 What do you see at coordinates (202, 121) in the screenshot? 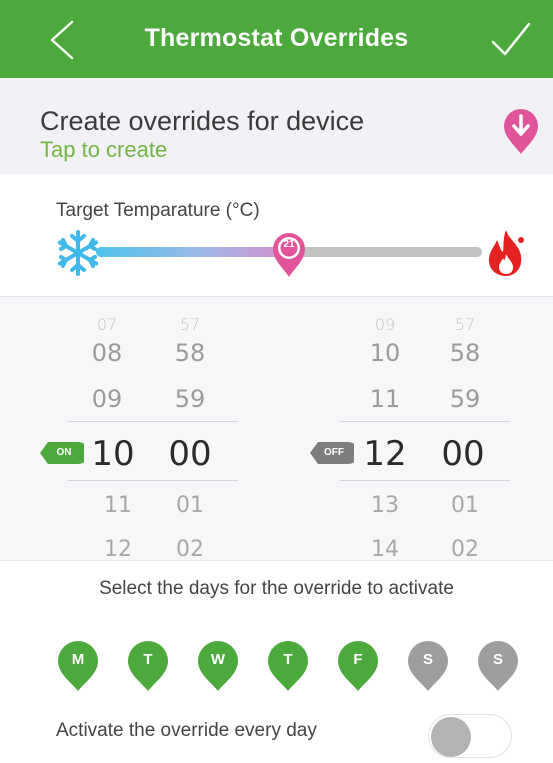
I see `create-override-title: Create overrides for device` at bounding box center [202, 121].